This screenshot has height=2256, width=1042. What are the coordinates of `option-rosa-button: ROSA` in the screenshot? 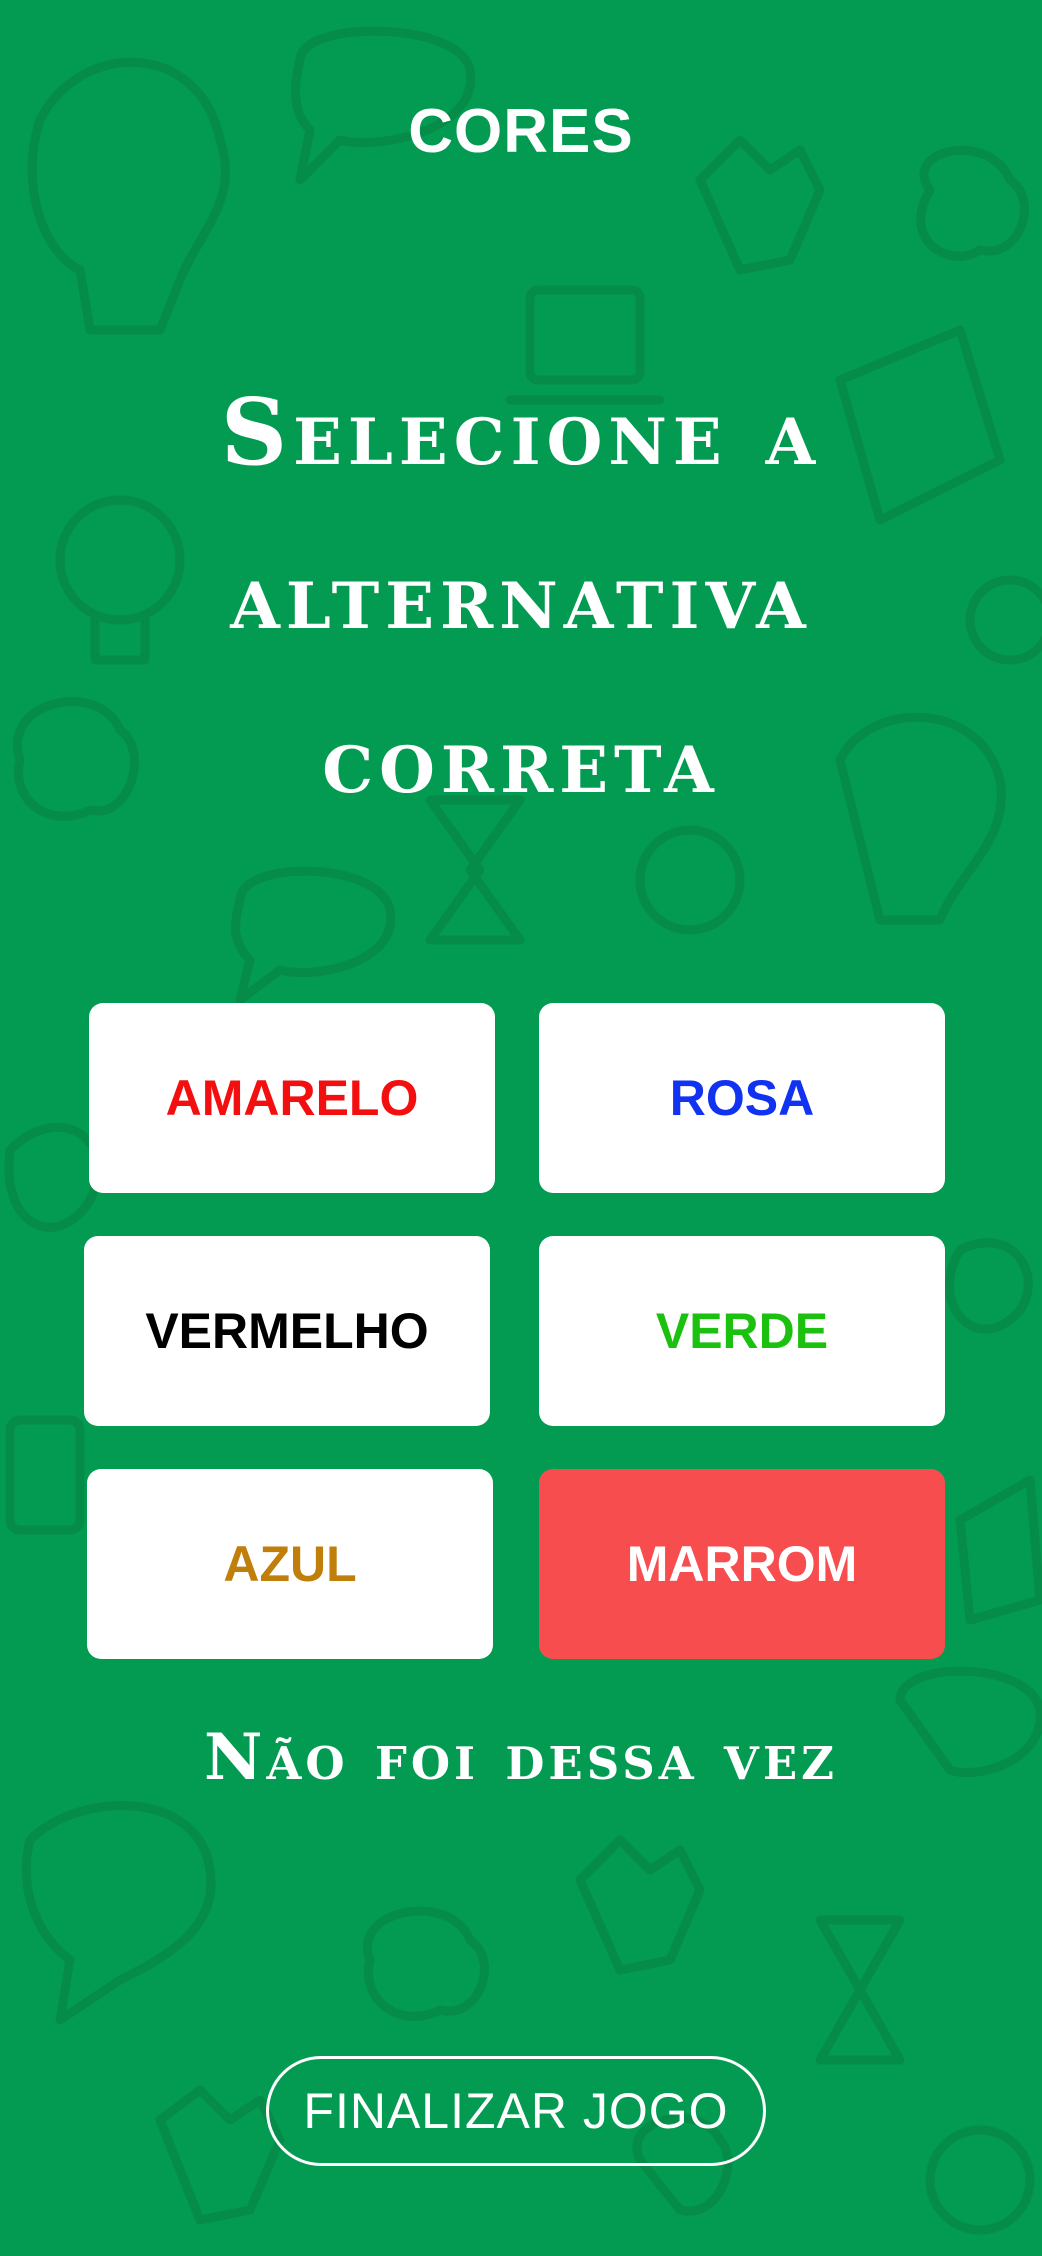 It's located at (742, 1098).